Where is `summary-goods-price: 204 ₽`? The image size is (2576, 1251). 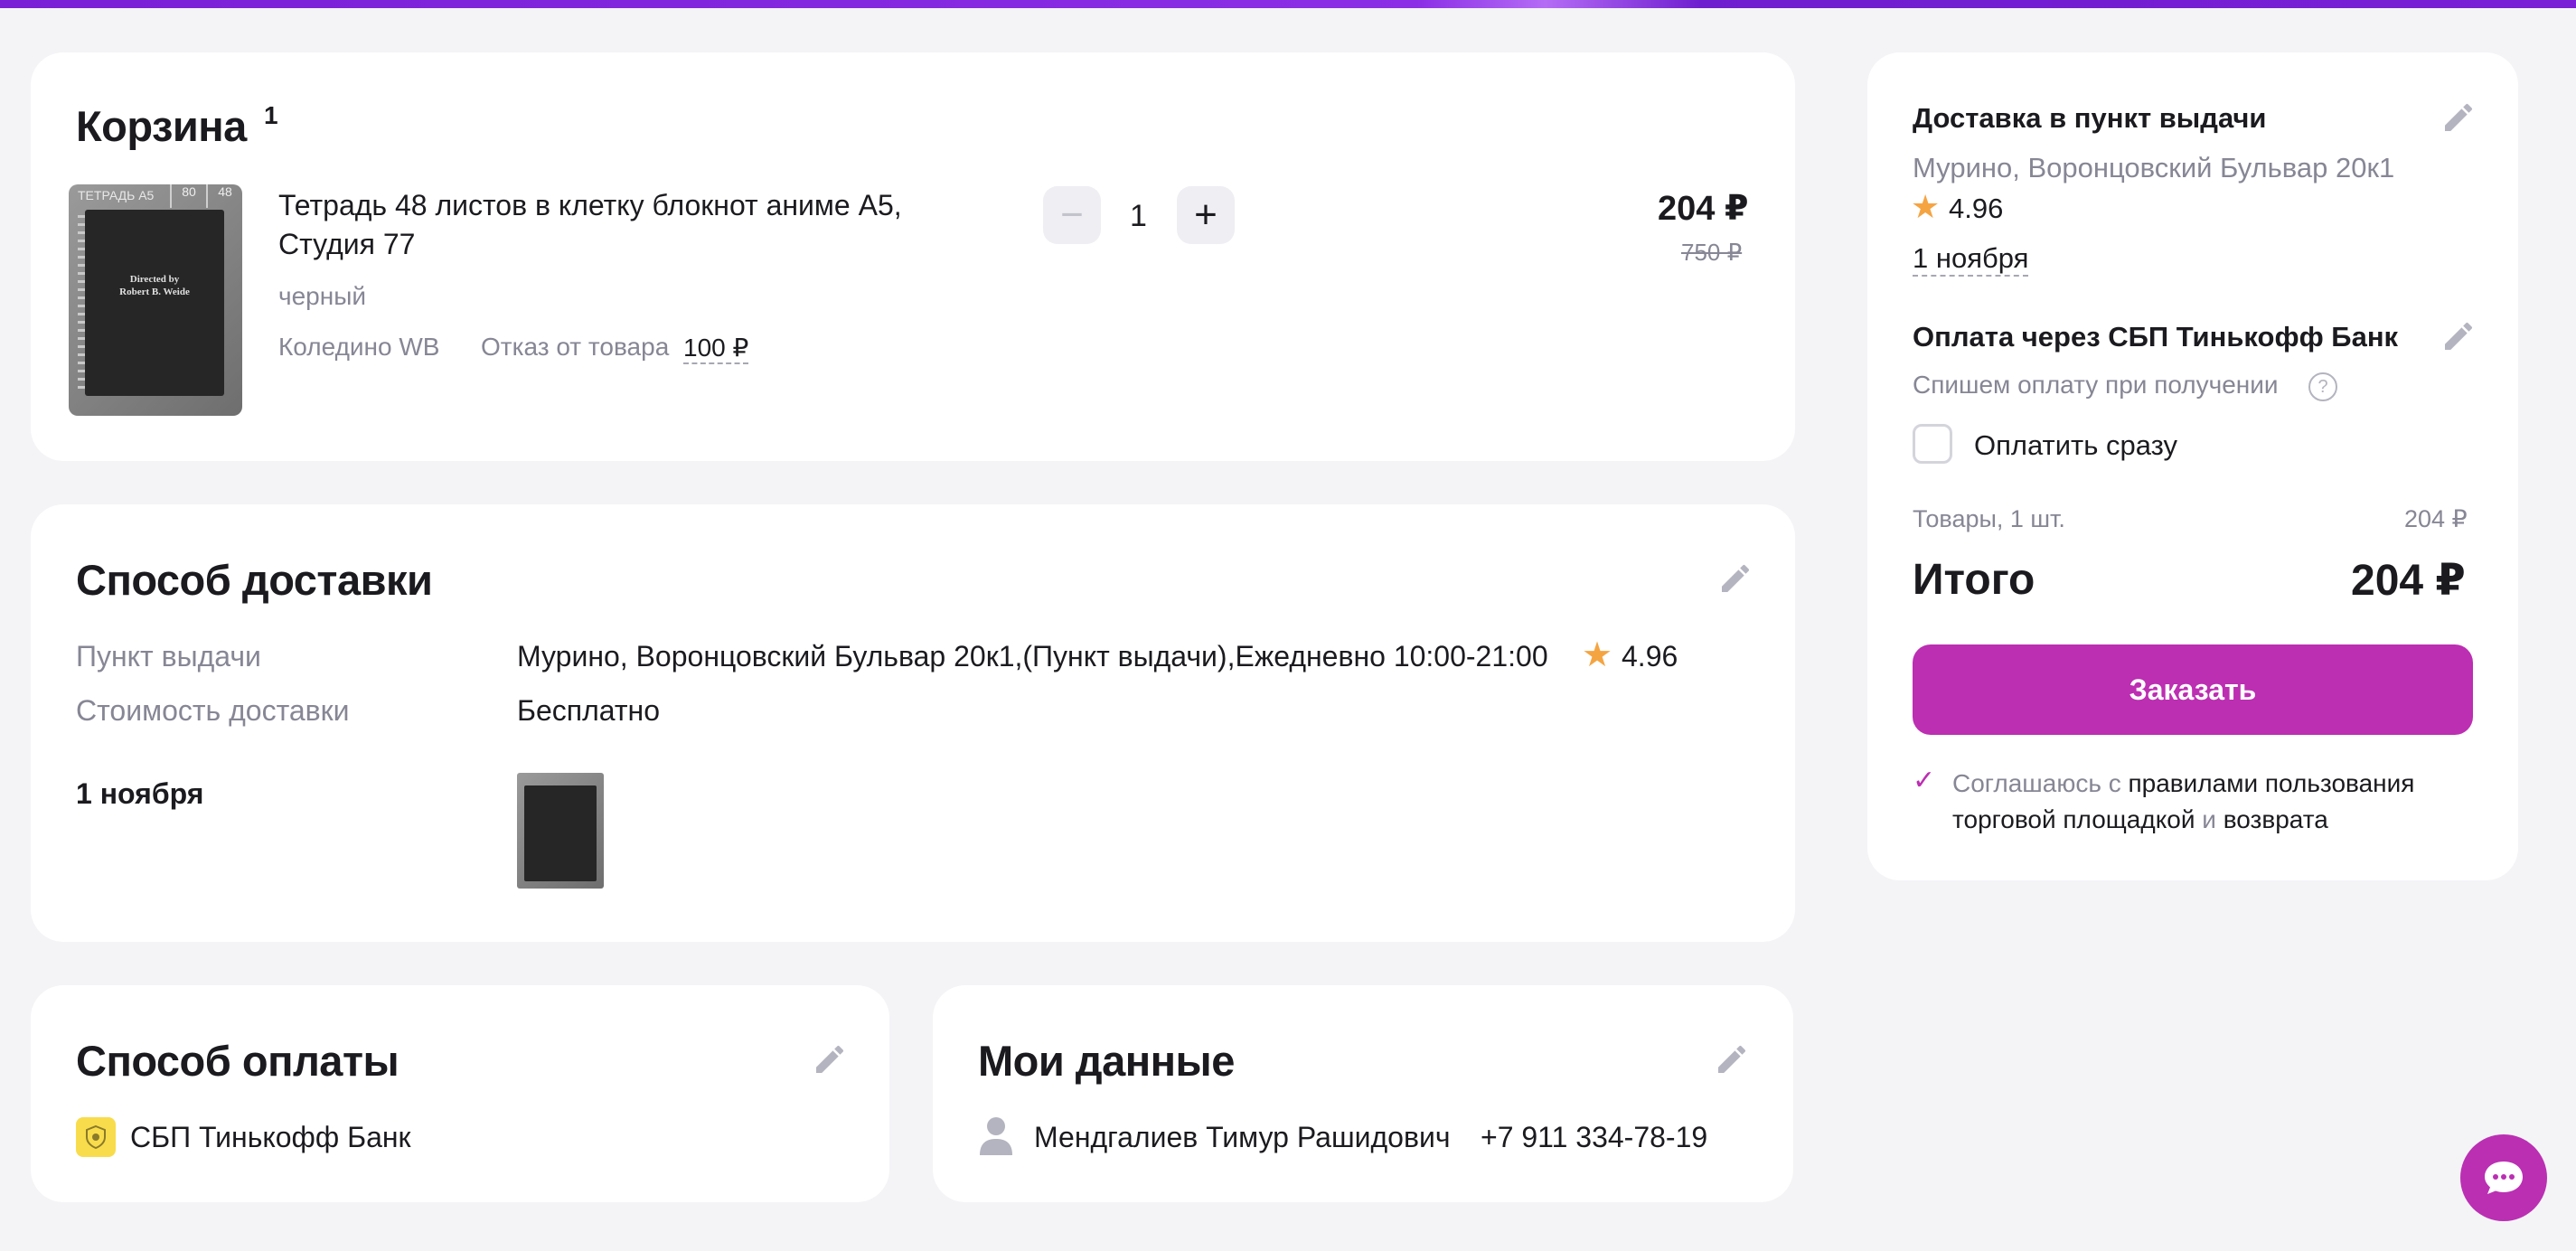 summary-goods-price: 204 ₽ is located at coordinates (2436, 518).